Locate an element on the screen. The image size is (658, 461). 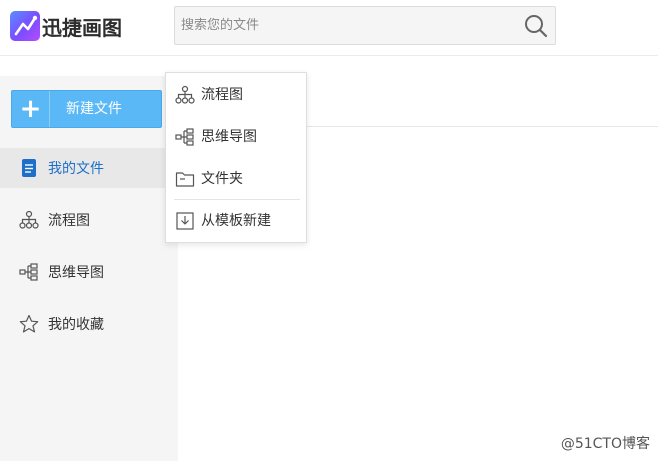
sidebar-item-label: 我的收藏 is located at coordinates (76, 325).